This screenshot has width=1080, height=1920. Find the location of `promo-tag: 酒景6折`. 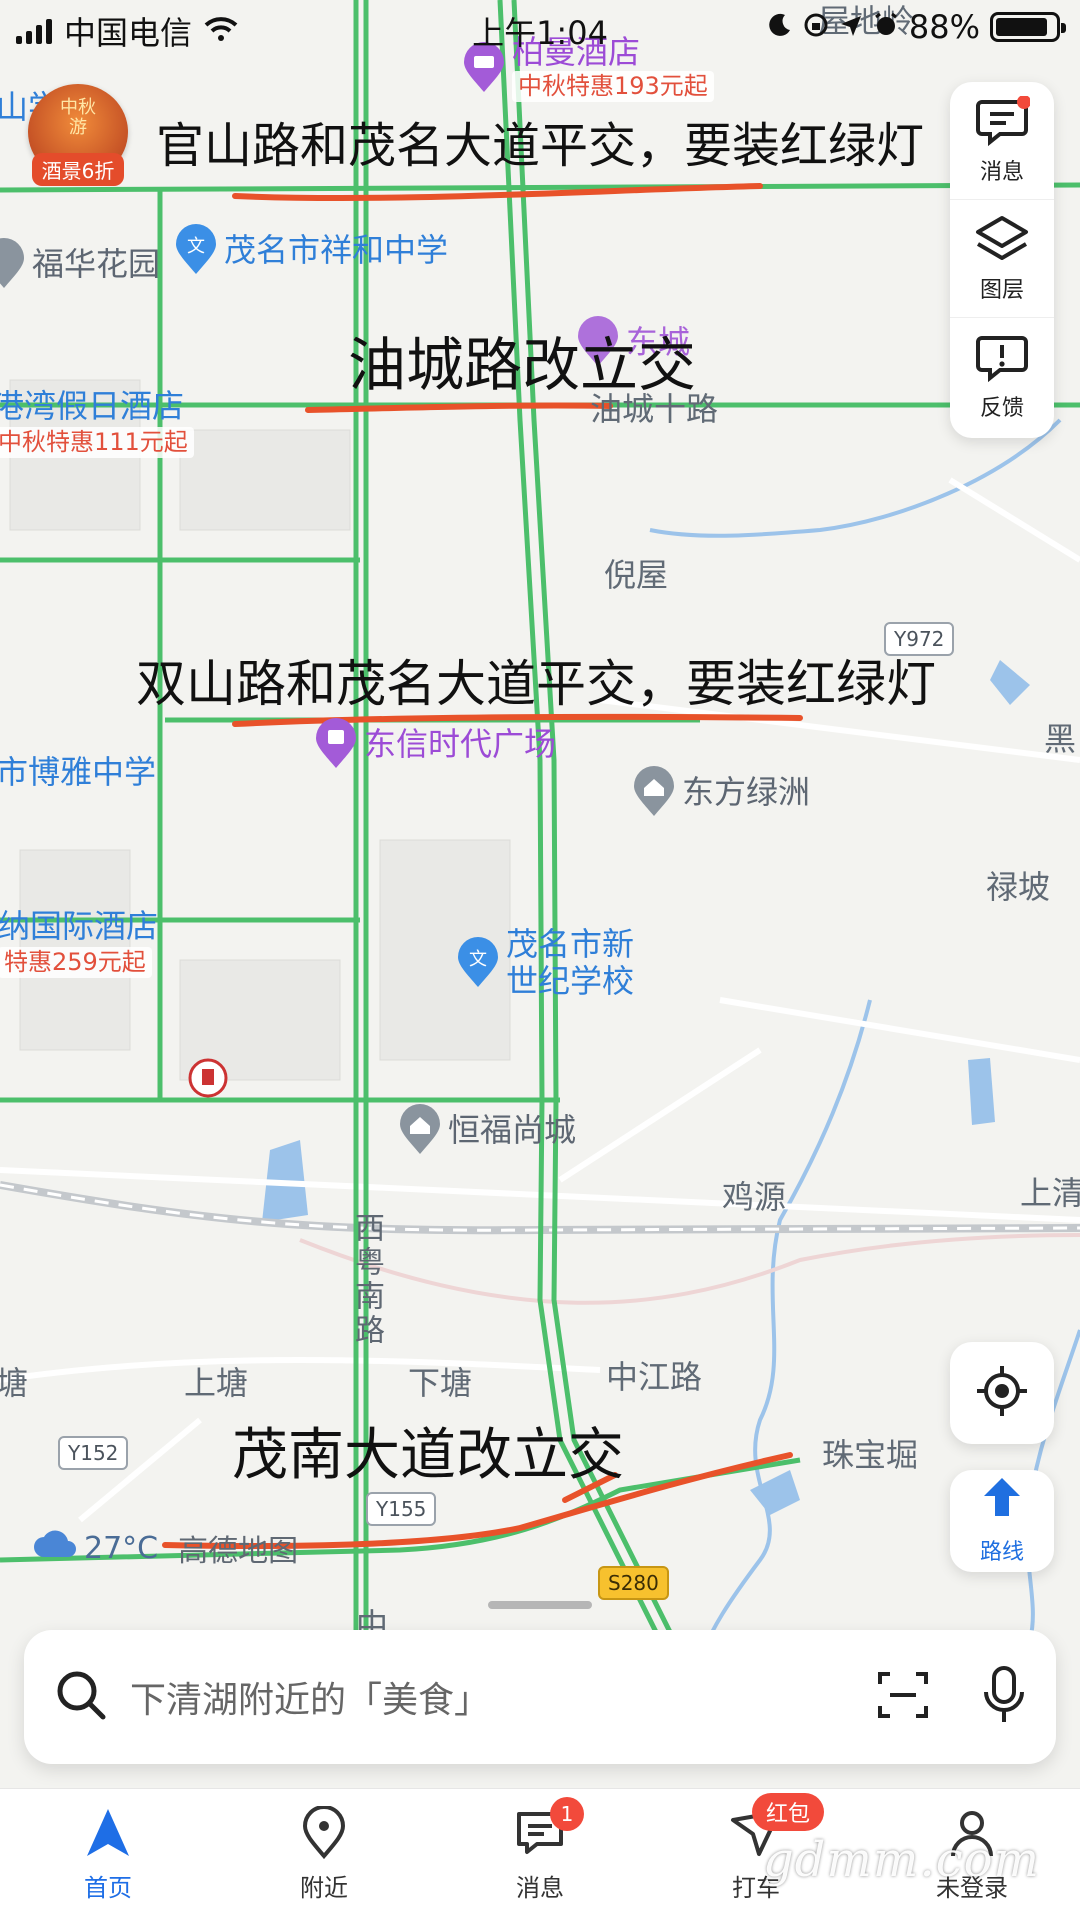

promo-tag: 酒景6折 is located at coordinates (78, 169).